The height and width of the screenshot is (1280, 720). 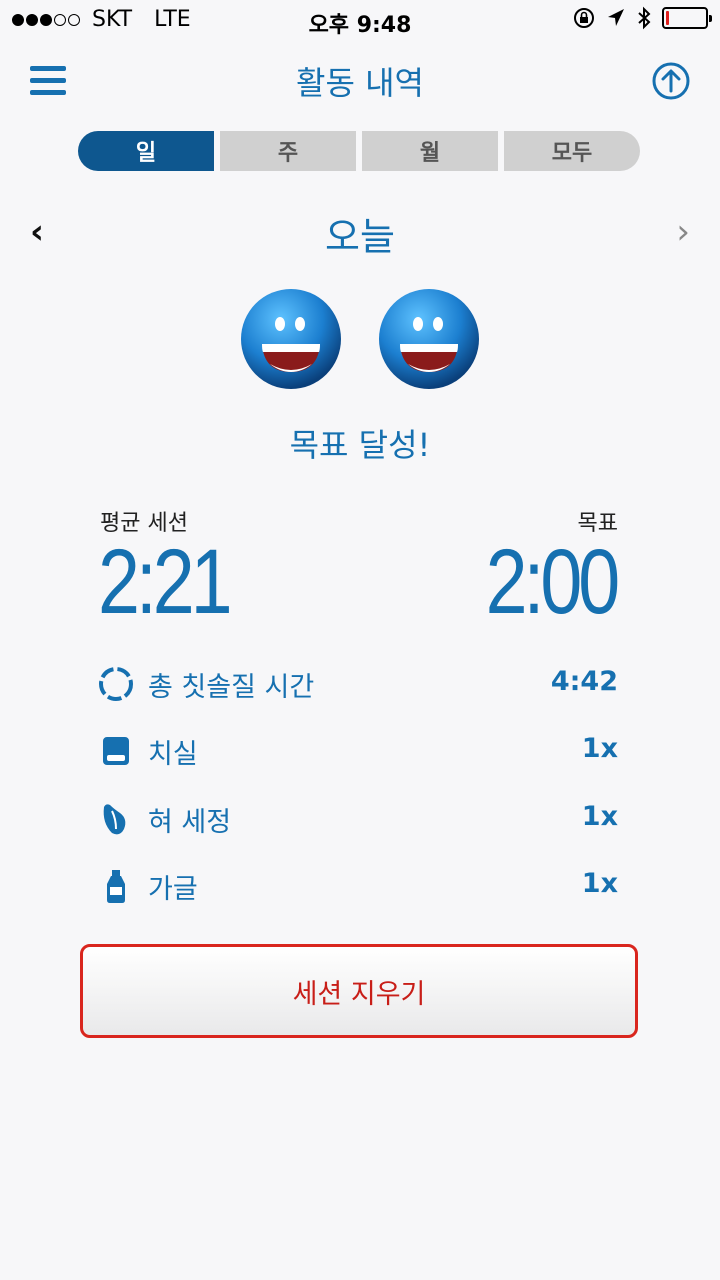 I want to click on activity-row-floss: 치실 1x, so click(x=358, y=750).